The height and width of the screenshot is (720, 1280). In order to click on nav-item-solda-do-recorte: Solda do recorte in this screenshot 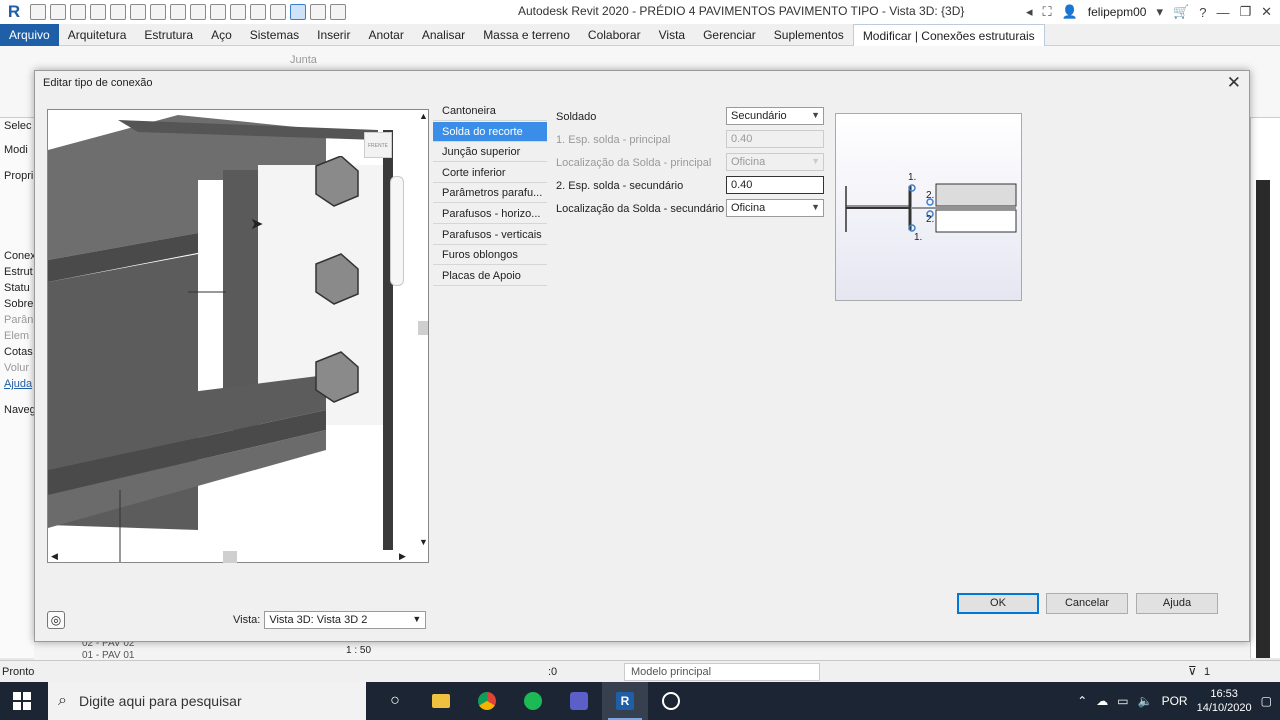, I will do `click(490, 131)`.